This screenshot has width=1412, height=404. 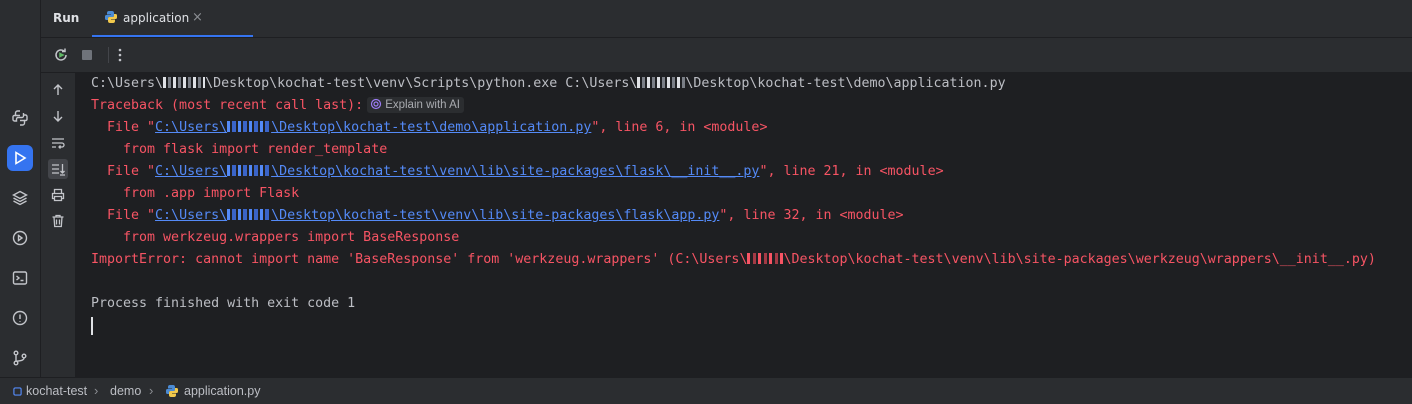 I want to click on traceback-code: from flask import render_template, so click(x=239, y=149).